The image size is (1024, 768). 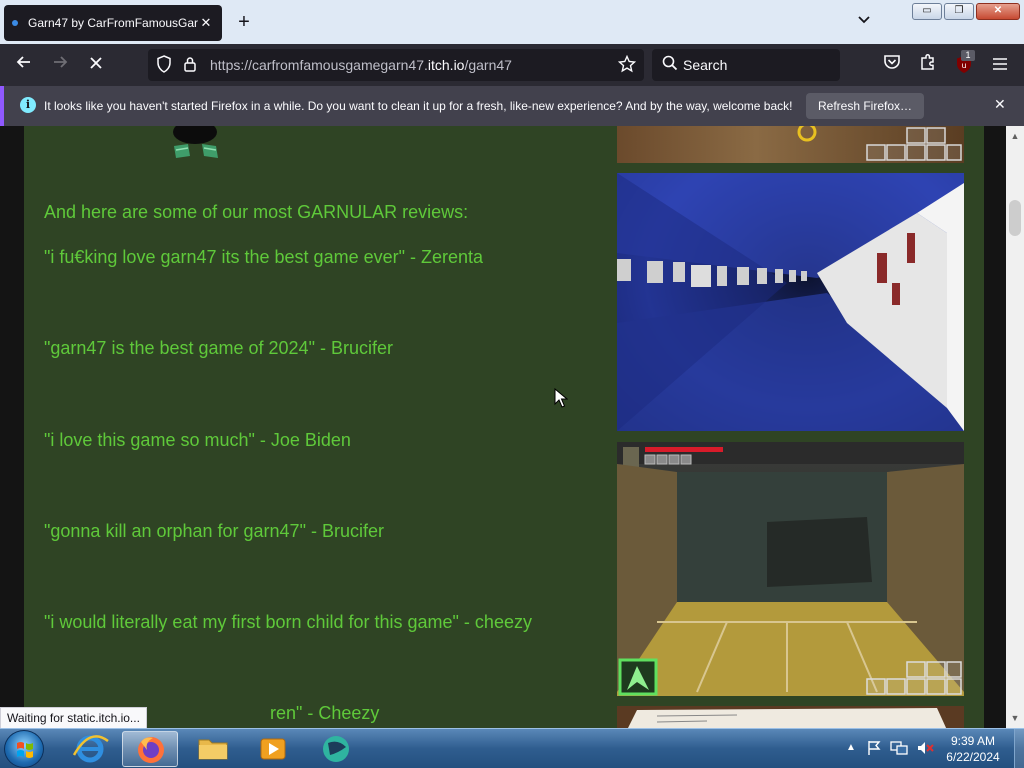 What do you see at coordinates (627, 65) in the screenshot?
I see `bookmark-star-icon` at bounding box center [627, 65].